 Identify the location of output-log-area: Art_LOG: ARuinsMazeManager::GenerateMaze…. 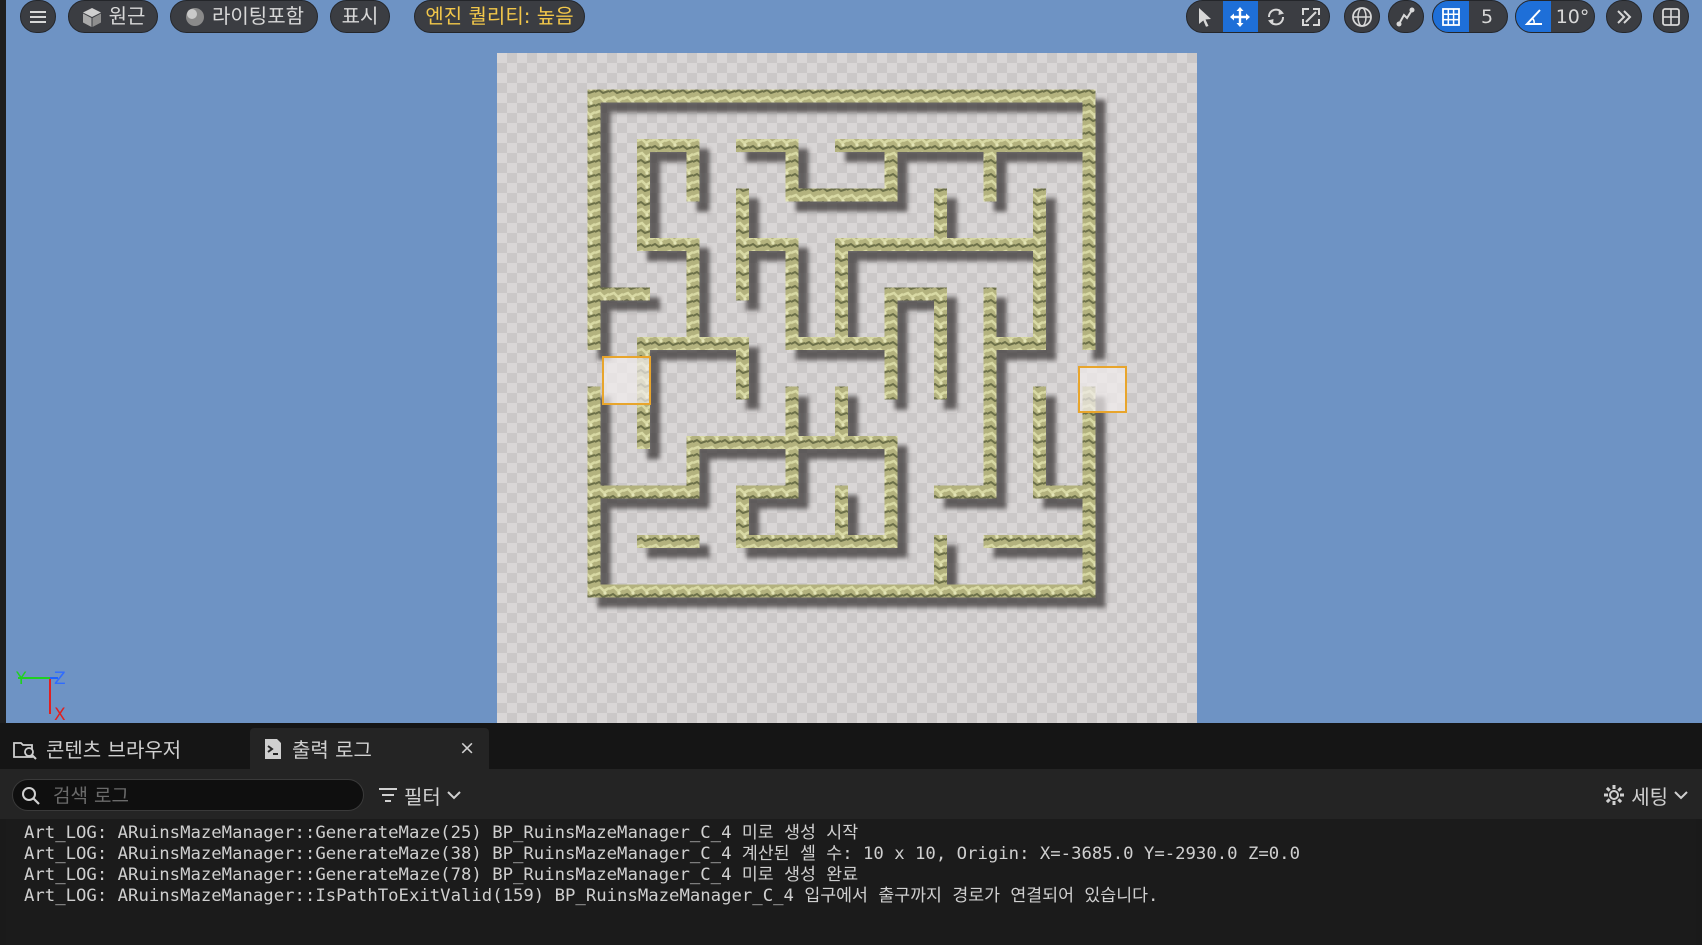
(851, 882).